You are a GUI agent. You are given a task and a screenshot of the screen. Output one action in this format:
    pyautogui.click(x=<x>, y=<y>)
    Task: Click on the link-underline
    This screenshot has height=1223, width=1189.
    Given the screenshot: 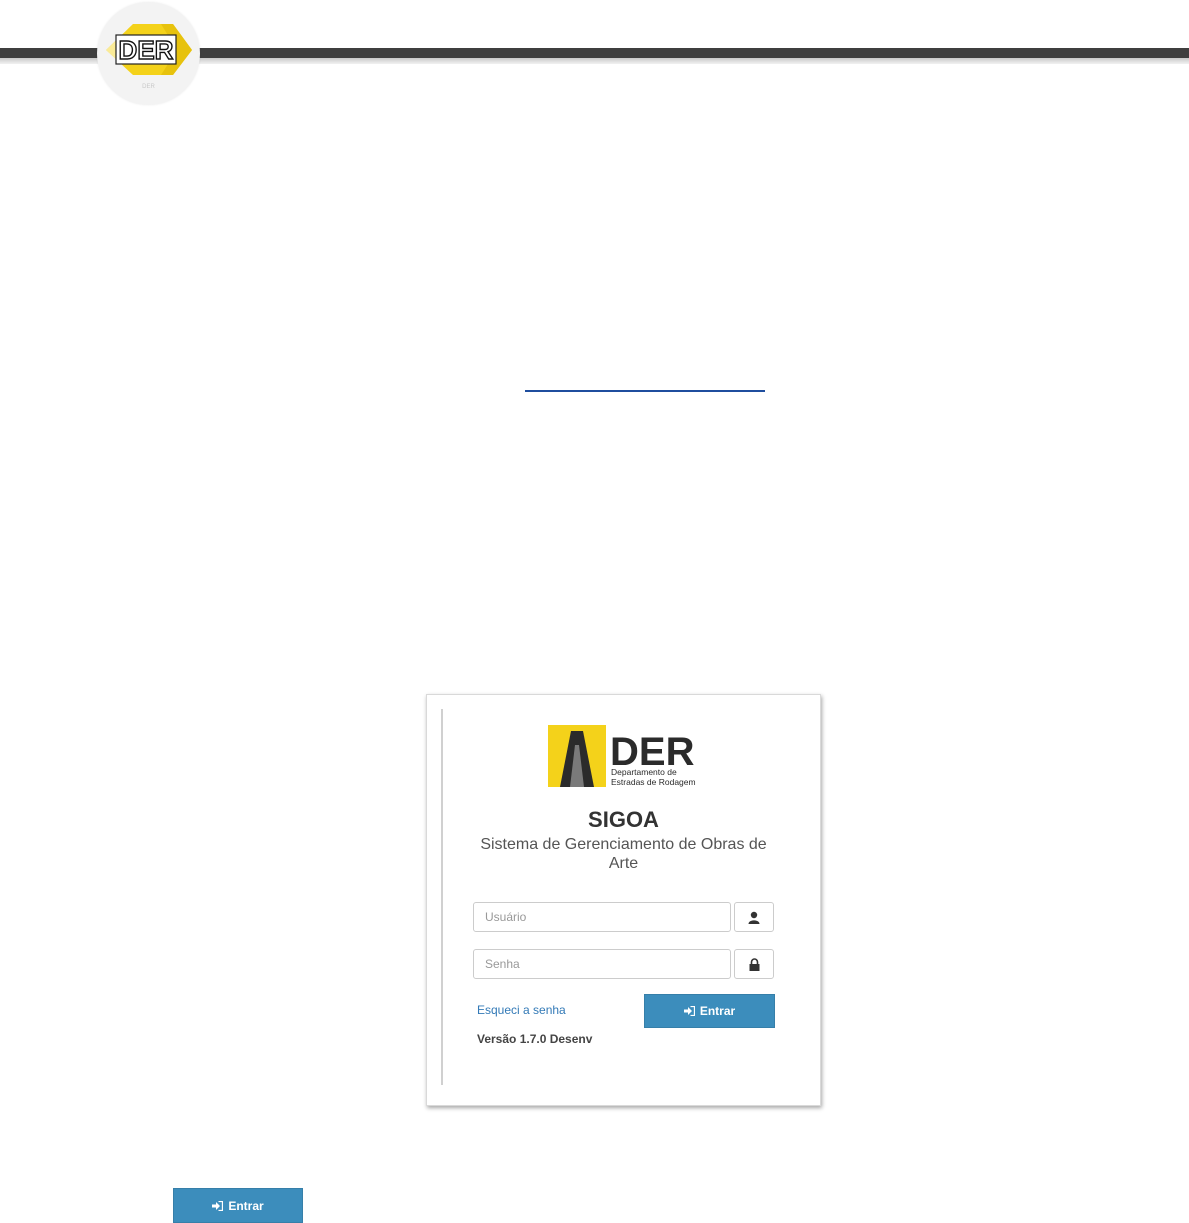 What is the action you would take?
    pyautogui.click(x=645, y=391)
    